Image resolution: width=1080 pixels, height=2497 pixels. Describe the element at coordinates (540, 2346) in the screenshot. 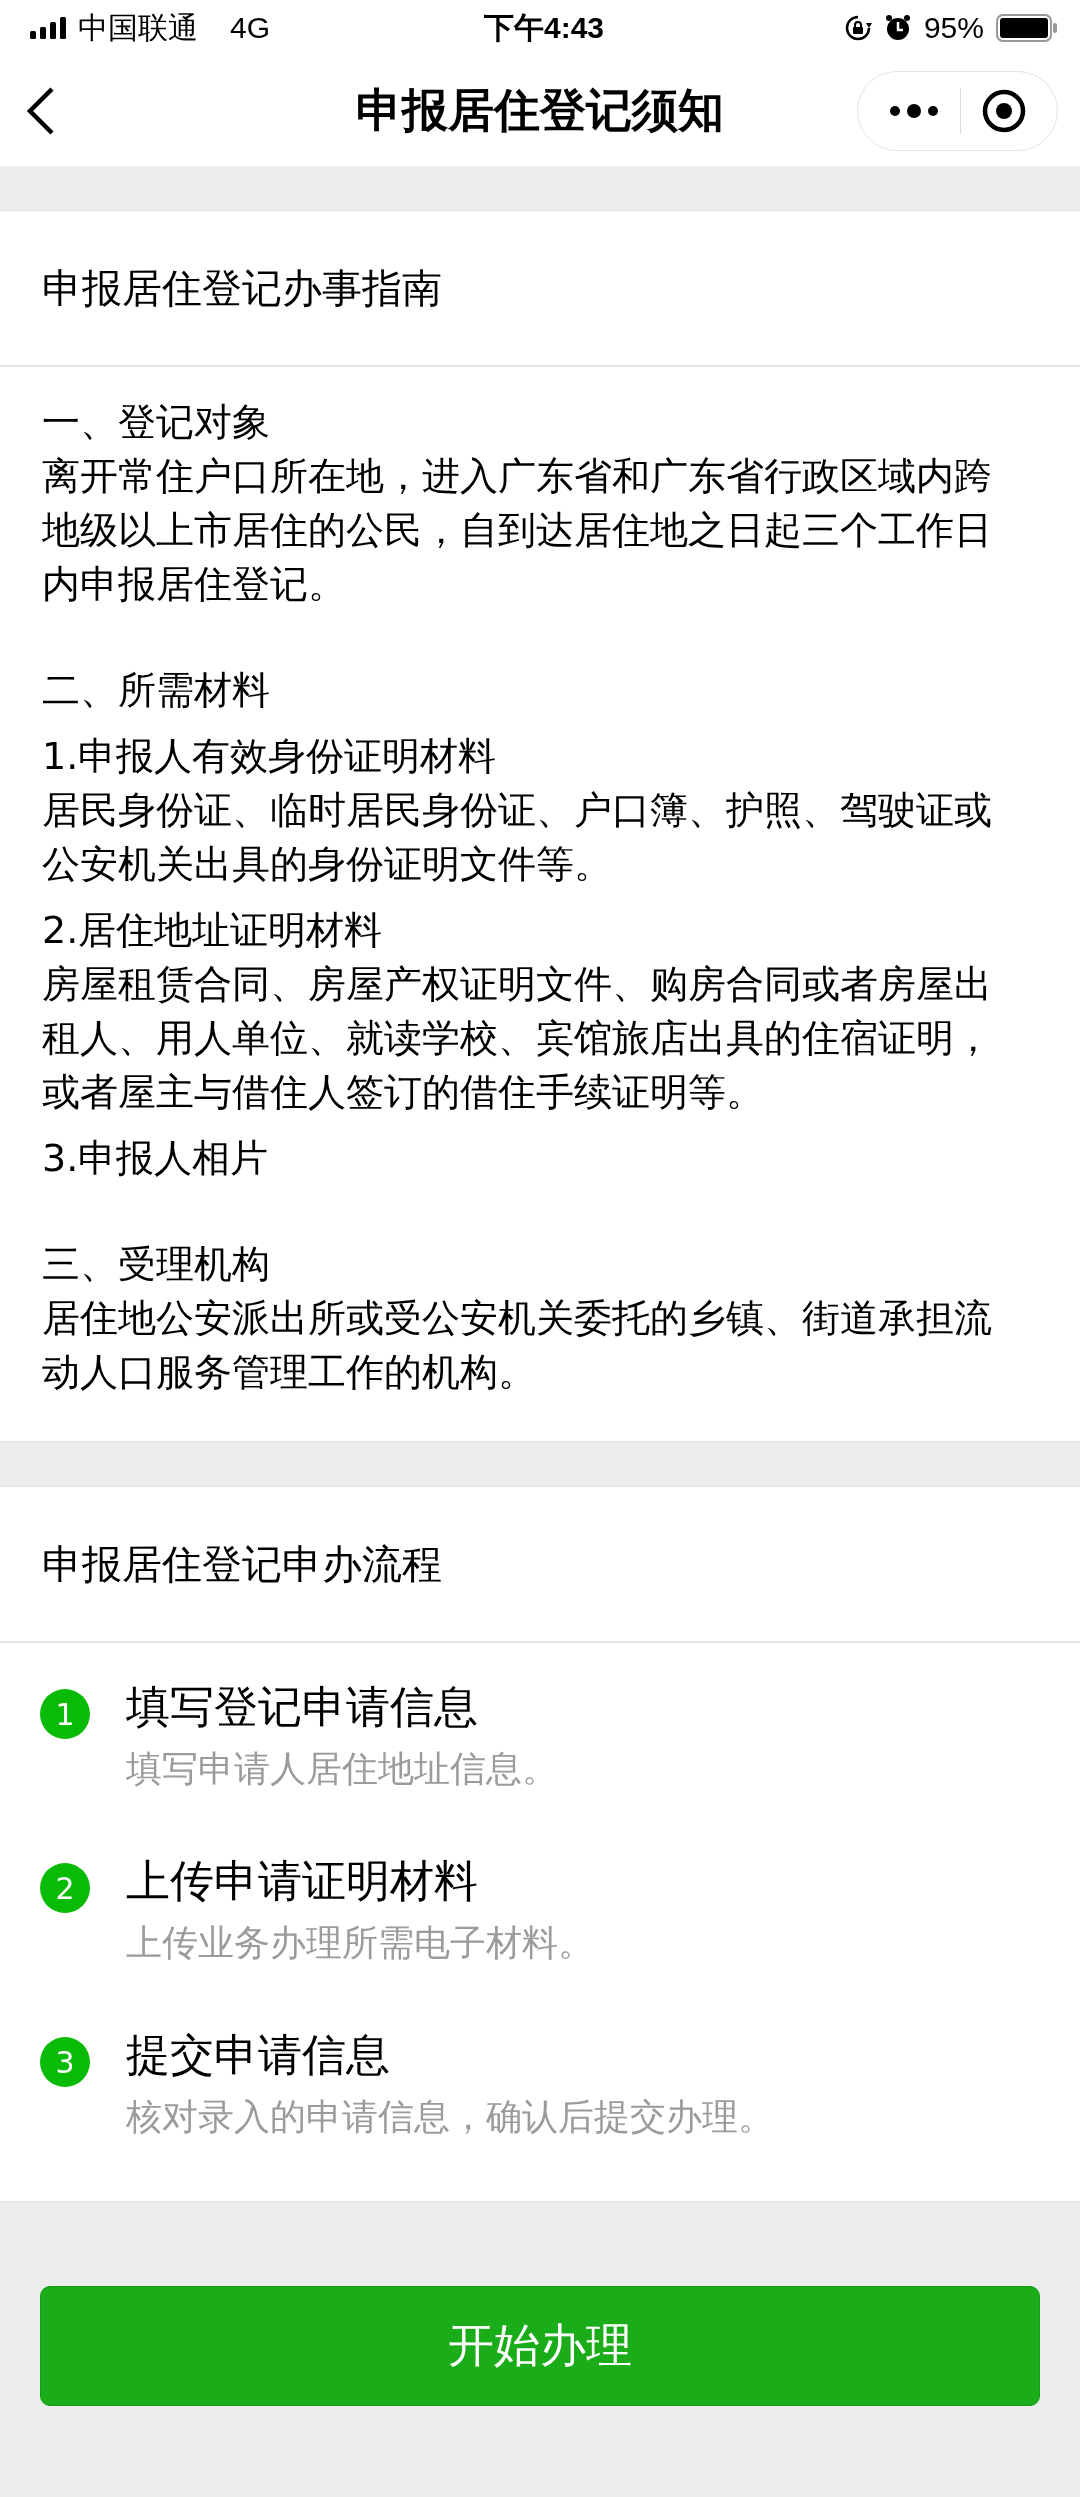

I see `start-button: 开始办理` at that location.